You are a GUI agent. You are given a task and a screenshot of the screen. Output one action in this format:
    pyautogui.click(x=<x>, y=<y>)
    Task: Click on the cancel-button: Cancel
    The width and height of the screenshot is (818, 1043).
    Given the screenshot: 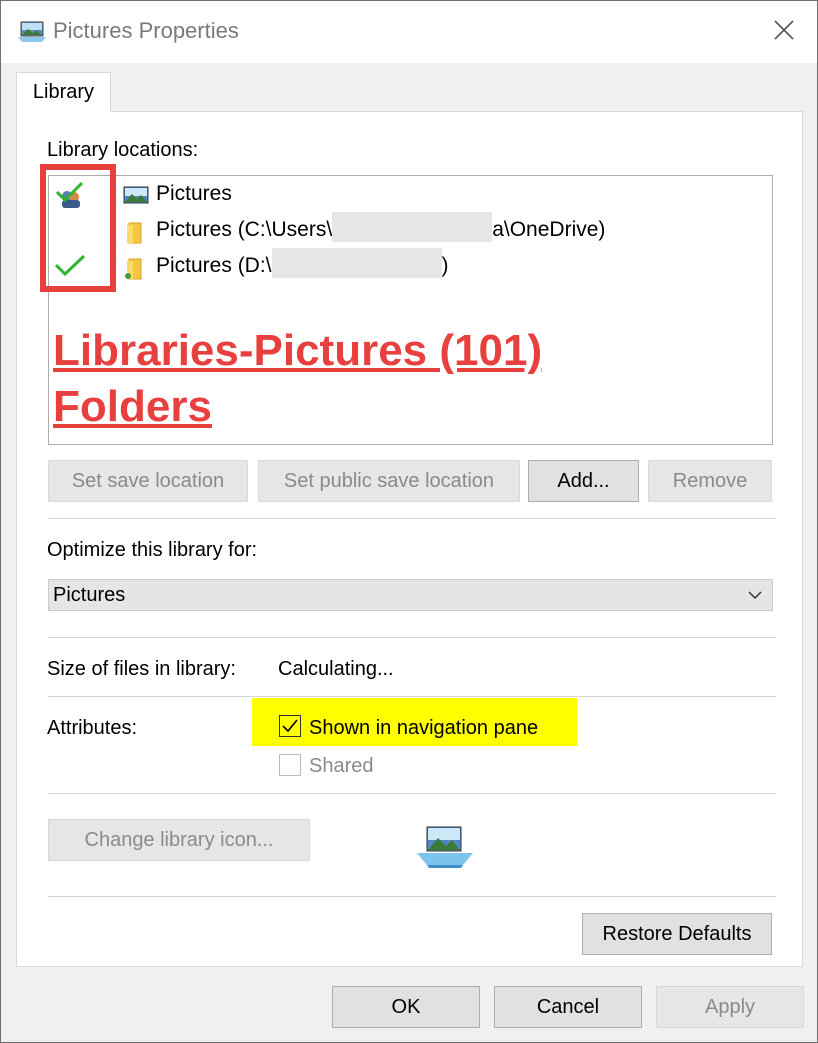 What is the action you would take?
    pyautogui.click(x=568, y=1007)
    